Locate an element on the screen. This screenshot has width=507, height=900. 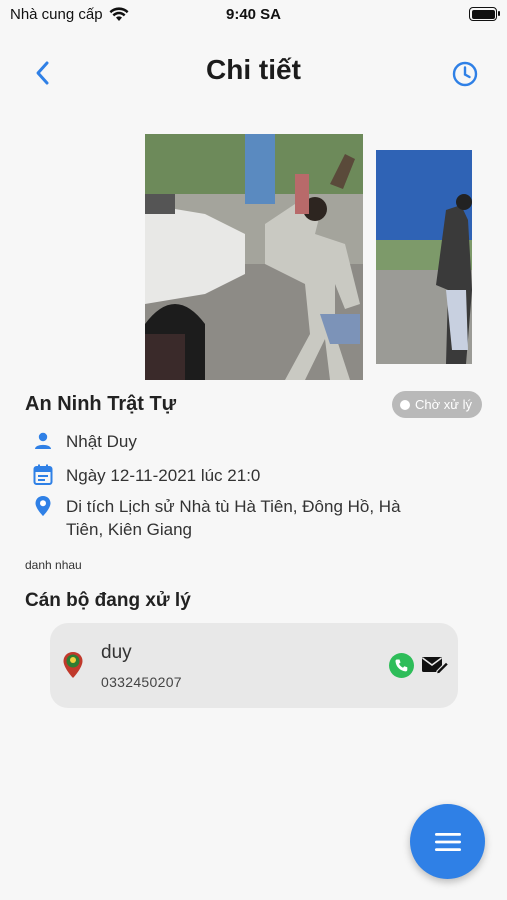
menu-fab-button is located at coordinates (447, 841).